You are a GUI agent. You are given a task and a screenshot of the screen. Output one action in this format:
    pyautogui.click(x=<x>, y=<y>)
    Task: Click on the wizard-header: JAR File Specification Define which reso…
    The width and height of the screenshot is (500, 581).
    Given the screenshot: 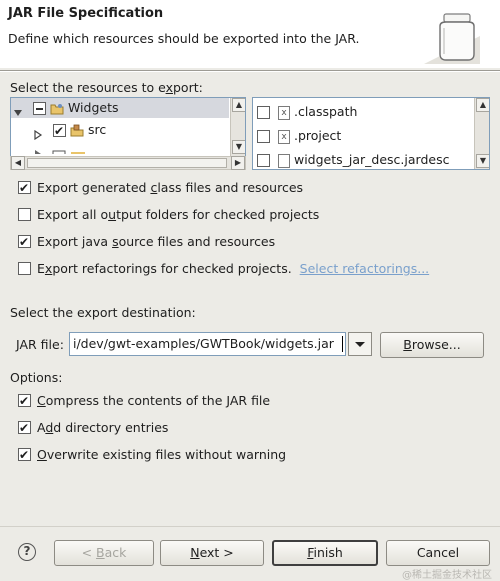 What is the action you would take?
    pyautogui.click(x=250, y=34)
    